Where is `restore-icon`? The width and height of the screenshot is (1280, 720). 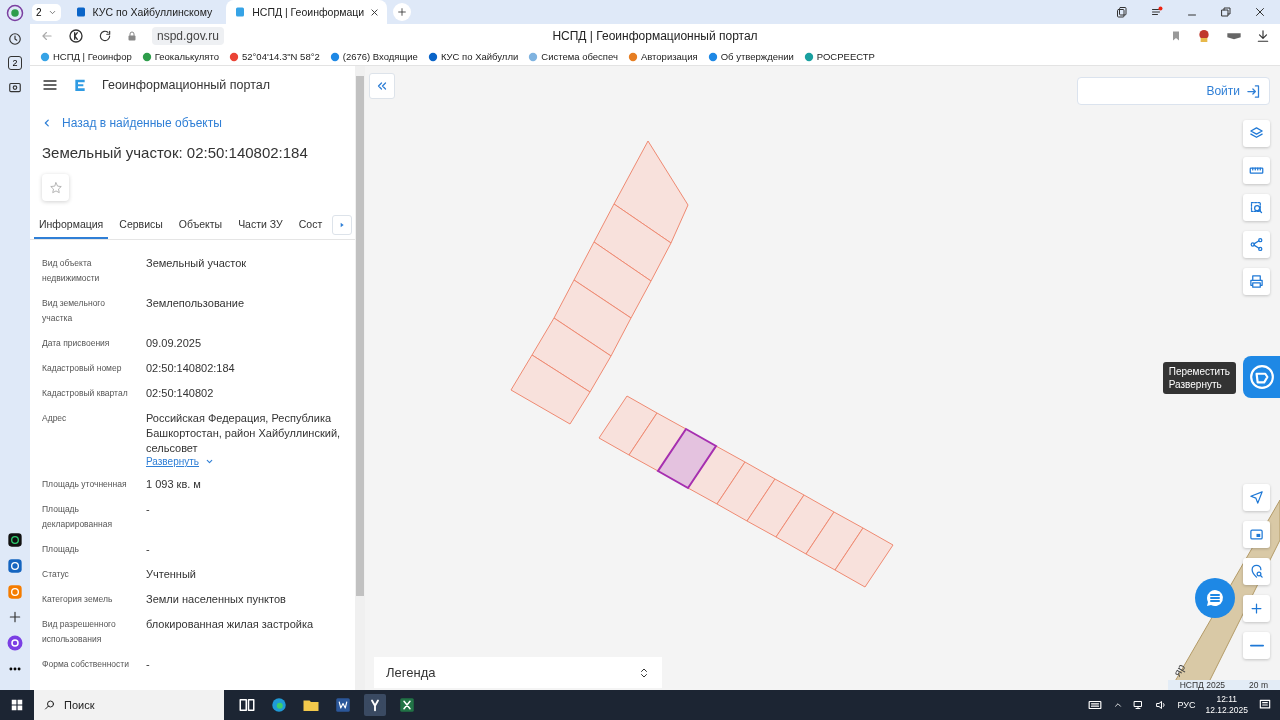
restore-icon is located at coordinates (1226, 12).